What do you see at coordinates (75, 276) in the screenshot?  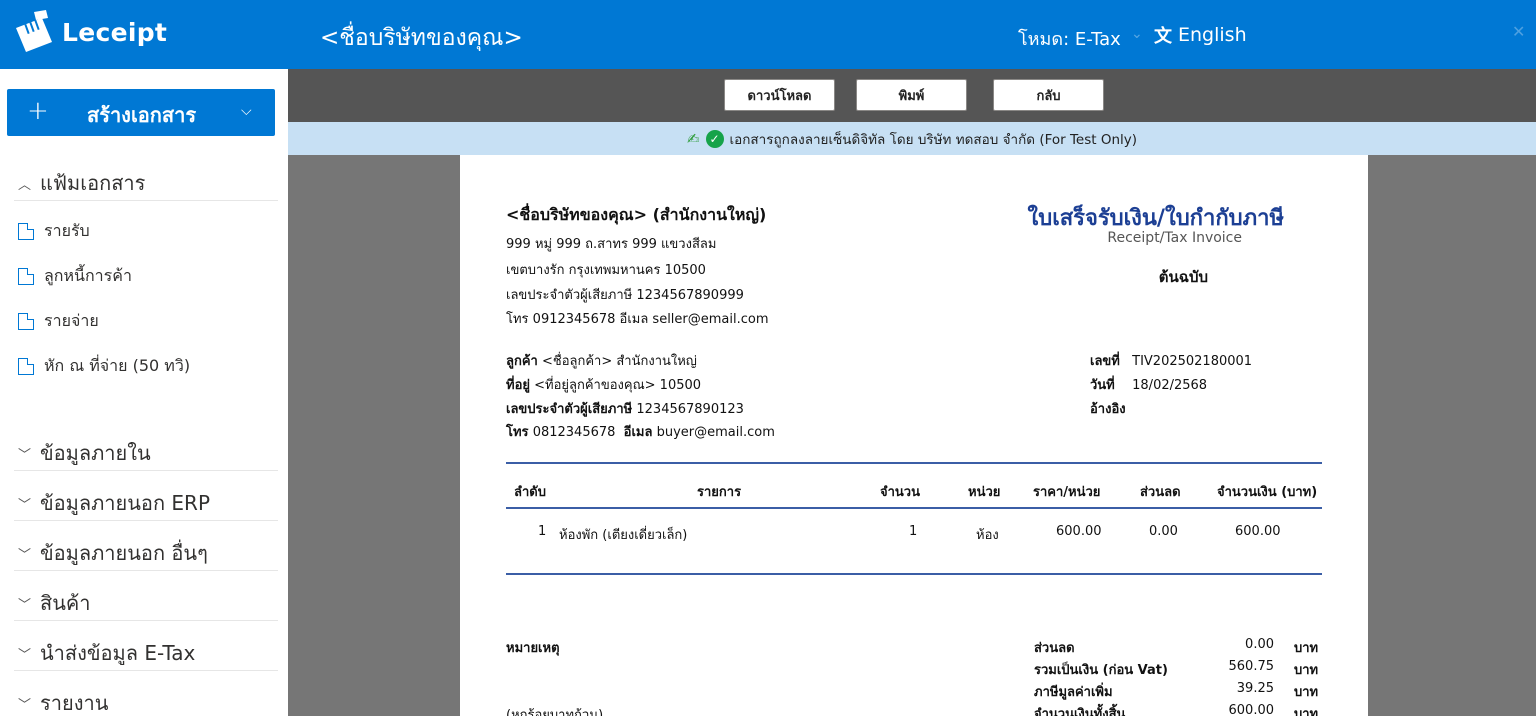 I see `sidebar-item-receivables: ลูกหนี้การค้า` at bounding box center [75, 276].